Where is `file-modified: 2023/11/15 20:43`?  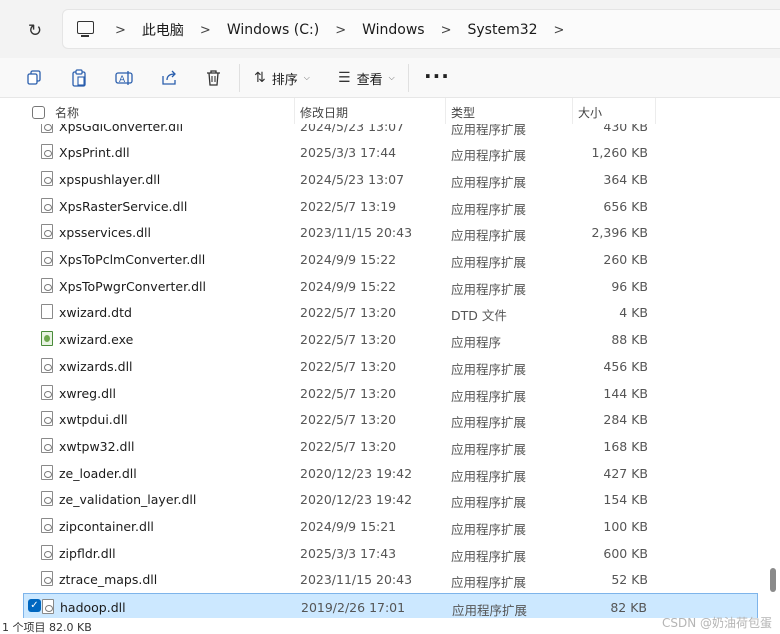
file-modified: 2023/11/15 20:43 is located at coordinates (356, 580).